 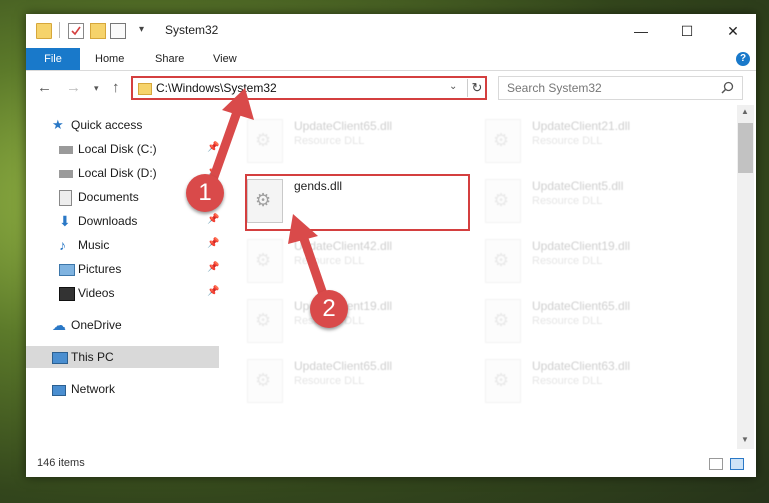 What do you see at coordinates (205, 193) in the screenshot?
I see `step-marker-1: 1` at bounding box center [205, 193].